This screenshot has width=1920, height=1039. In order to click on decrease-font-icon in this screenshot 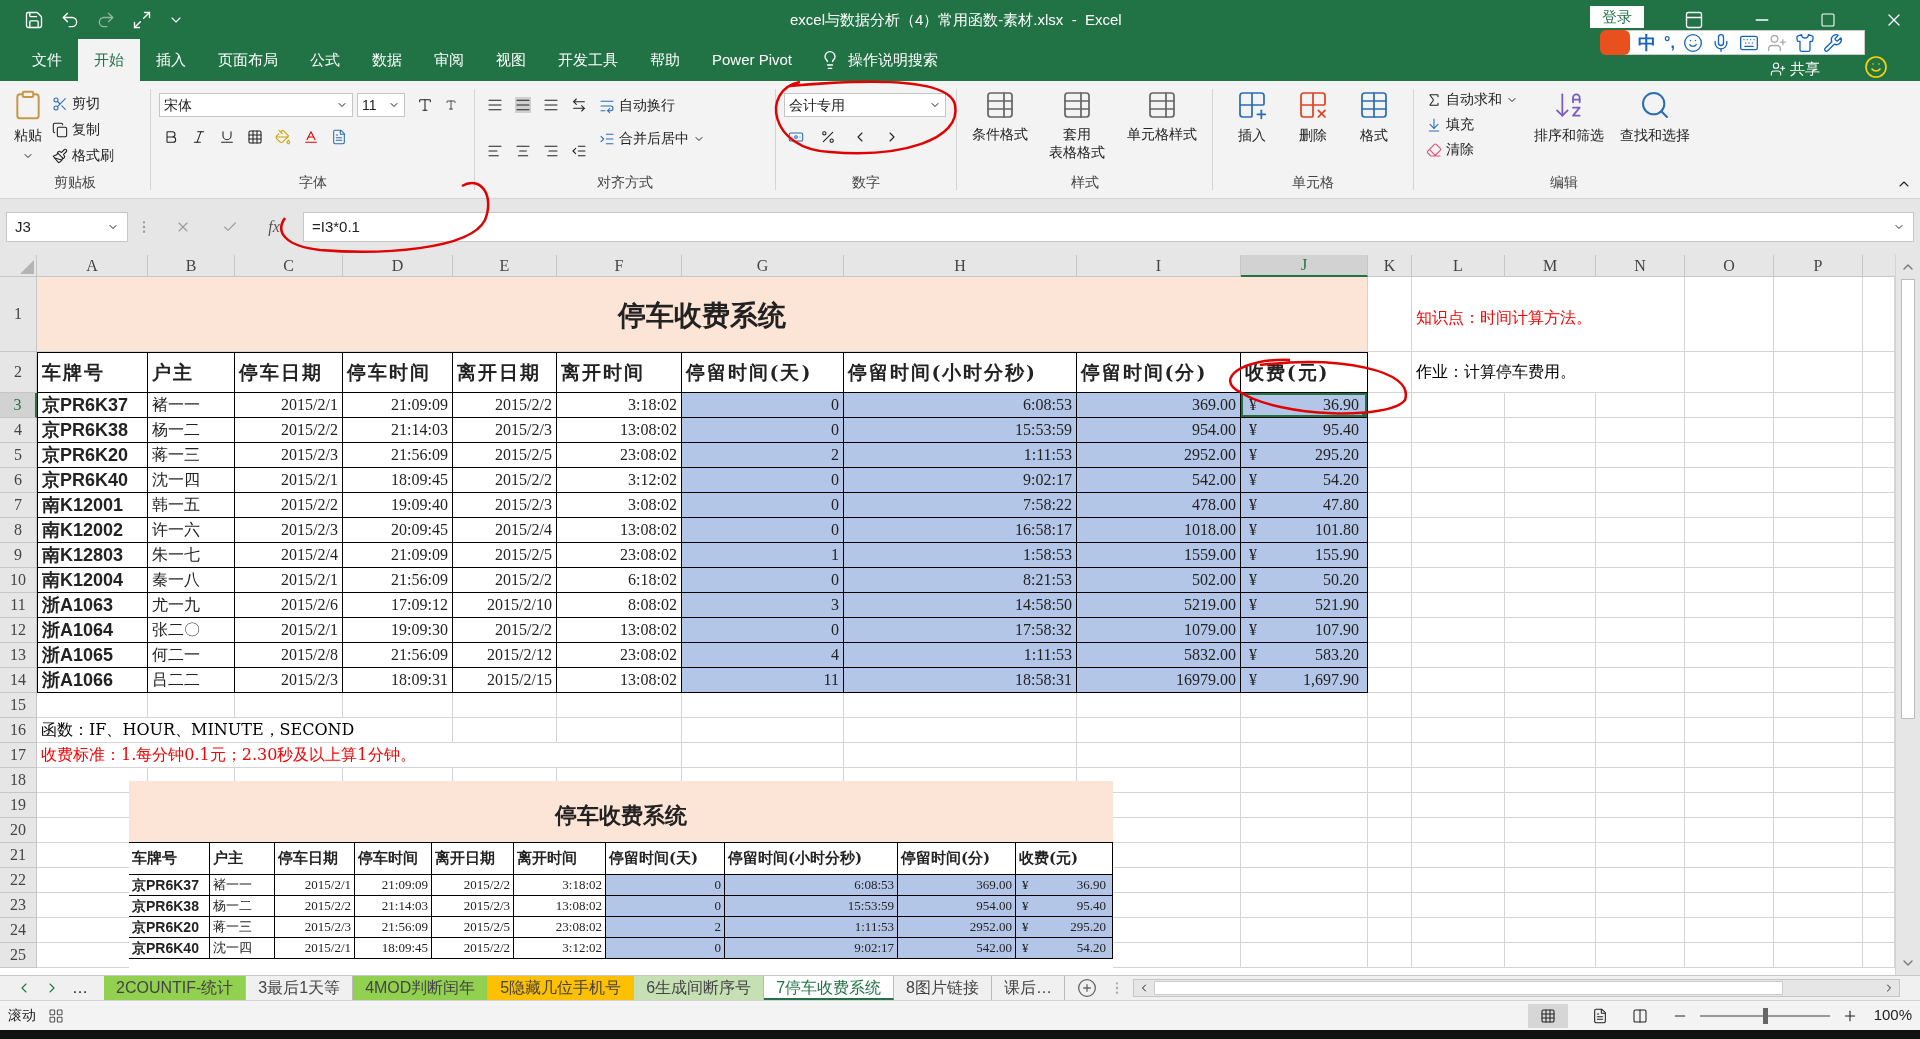, I will do `click(451, 105)`.